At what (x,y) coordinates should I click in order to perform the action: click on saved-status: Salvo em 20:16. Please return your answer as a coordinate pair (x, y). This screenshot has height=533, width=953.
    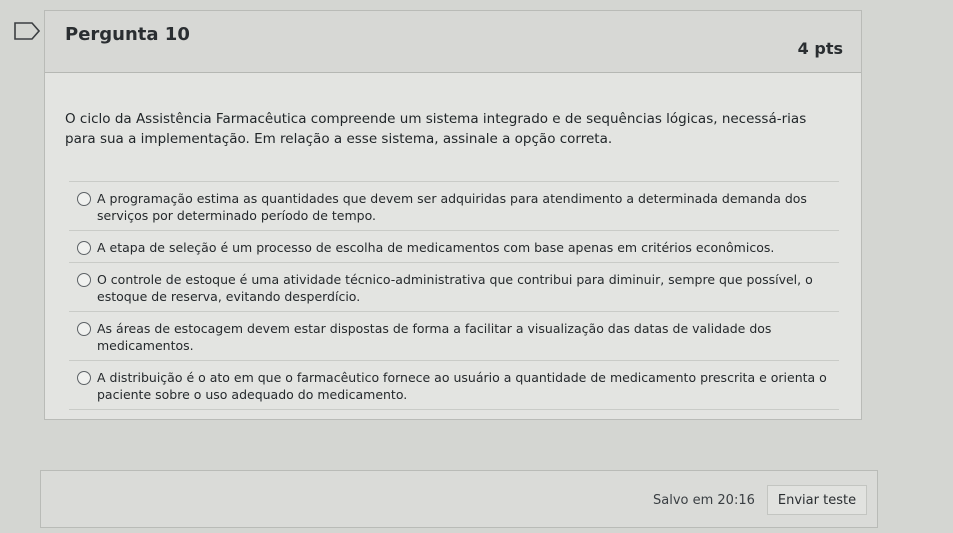
    Looking at the image, I should click on (704, 500).